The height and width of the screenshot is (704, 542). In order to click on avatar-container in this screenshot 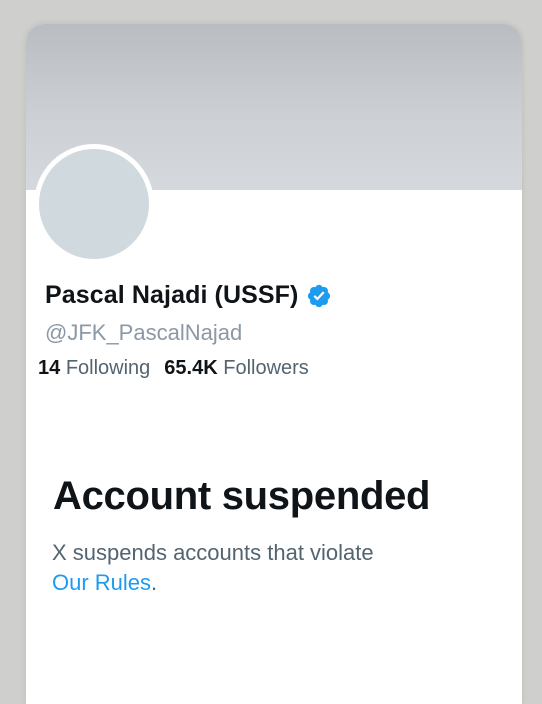, I will do `click(94, 204)`.